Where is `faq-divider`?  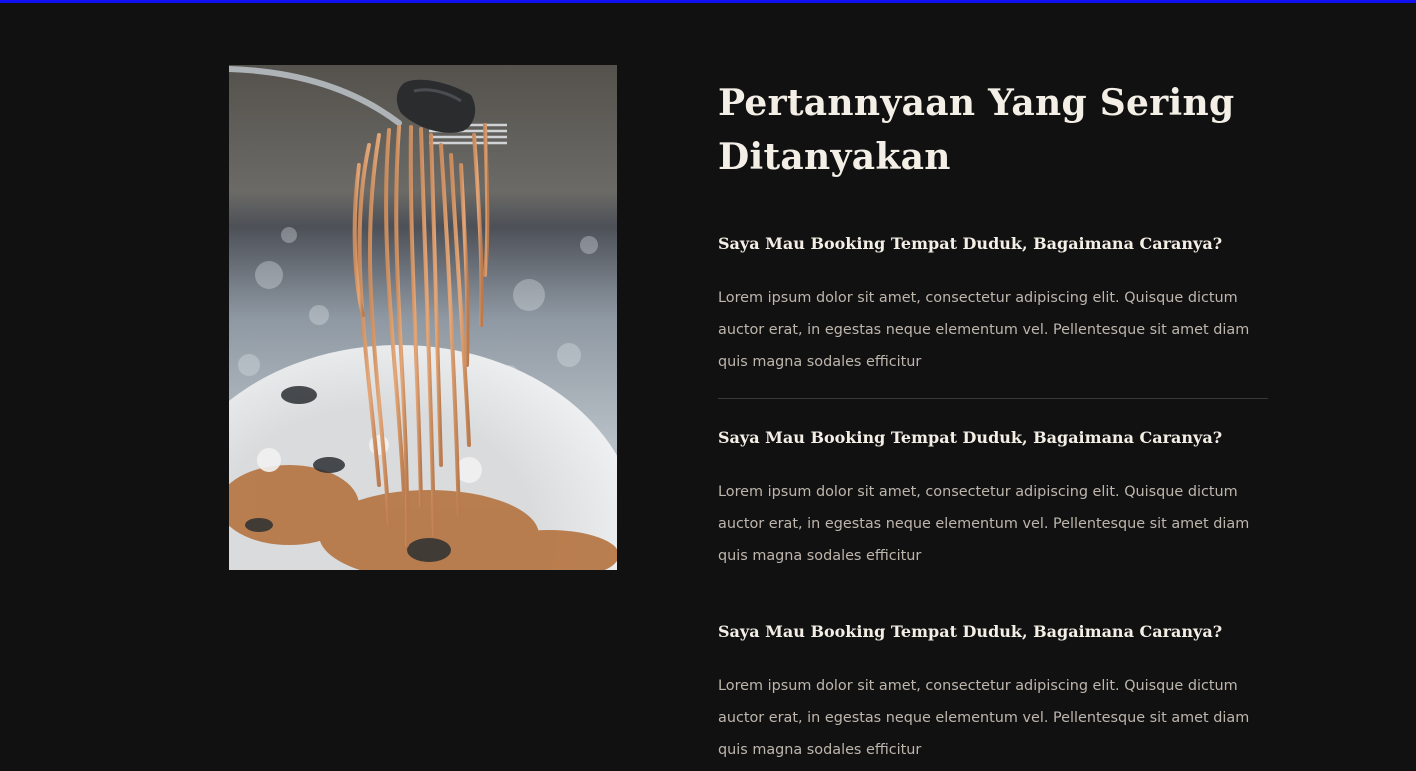 faq-divider is located at coordinates (993, 398).